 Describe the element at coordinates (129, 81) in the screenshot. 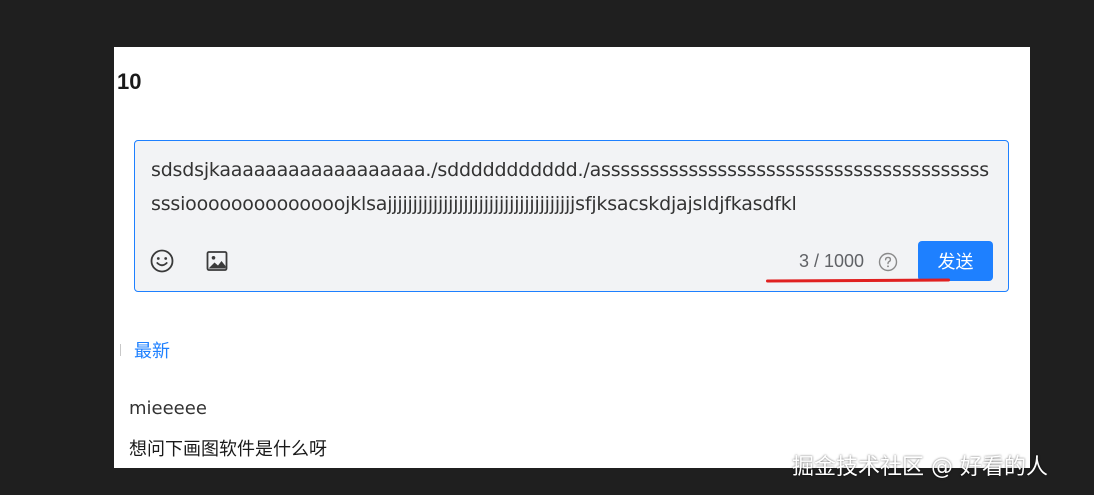

I see `comment-count: 10` at that location.